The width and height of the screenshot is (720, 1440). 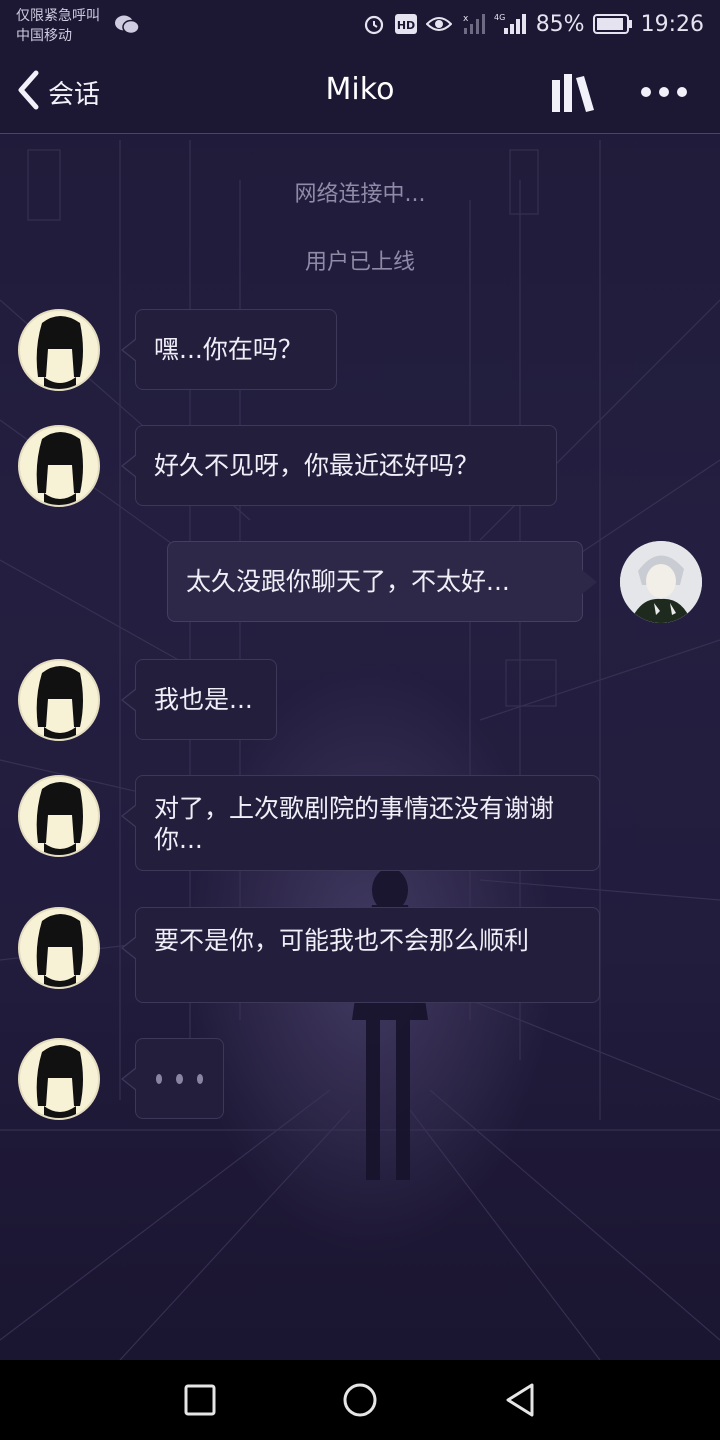 What do you see at coordinates (473, 24) in the screenshot?
I see `no-signal-icon: x` at bounding box center [473, 24].